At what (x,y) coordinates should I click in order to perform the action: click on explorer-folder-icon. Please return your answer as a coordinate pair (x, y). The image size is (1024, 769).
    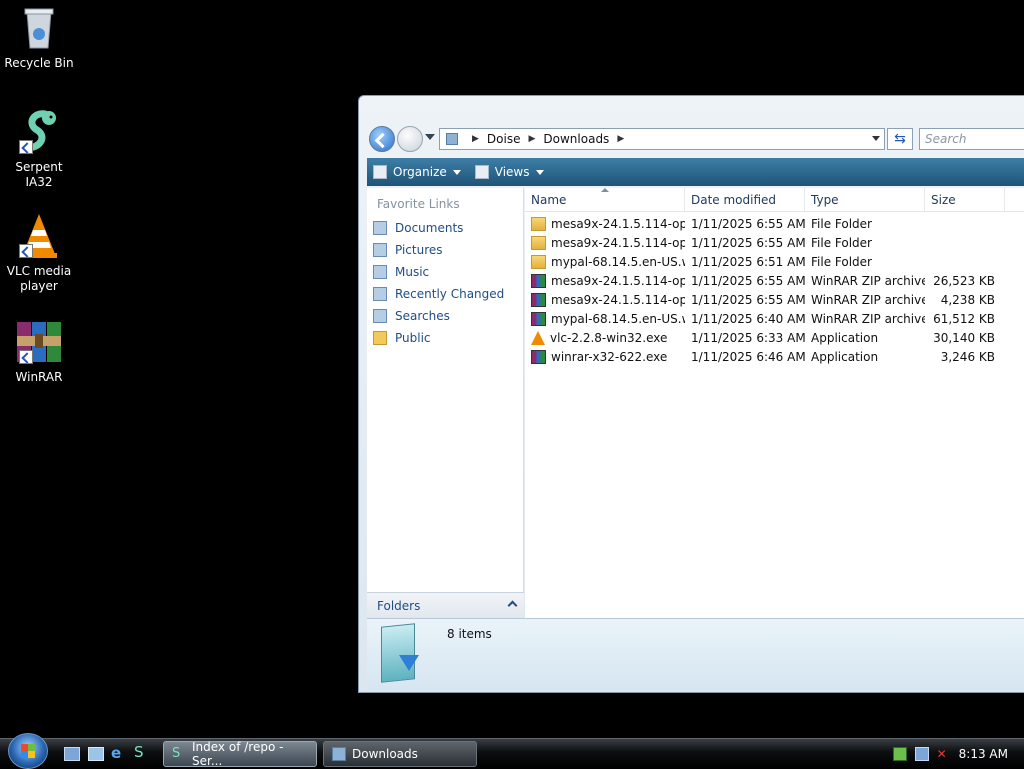
    Looking at the image, I should click on (339, 754).